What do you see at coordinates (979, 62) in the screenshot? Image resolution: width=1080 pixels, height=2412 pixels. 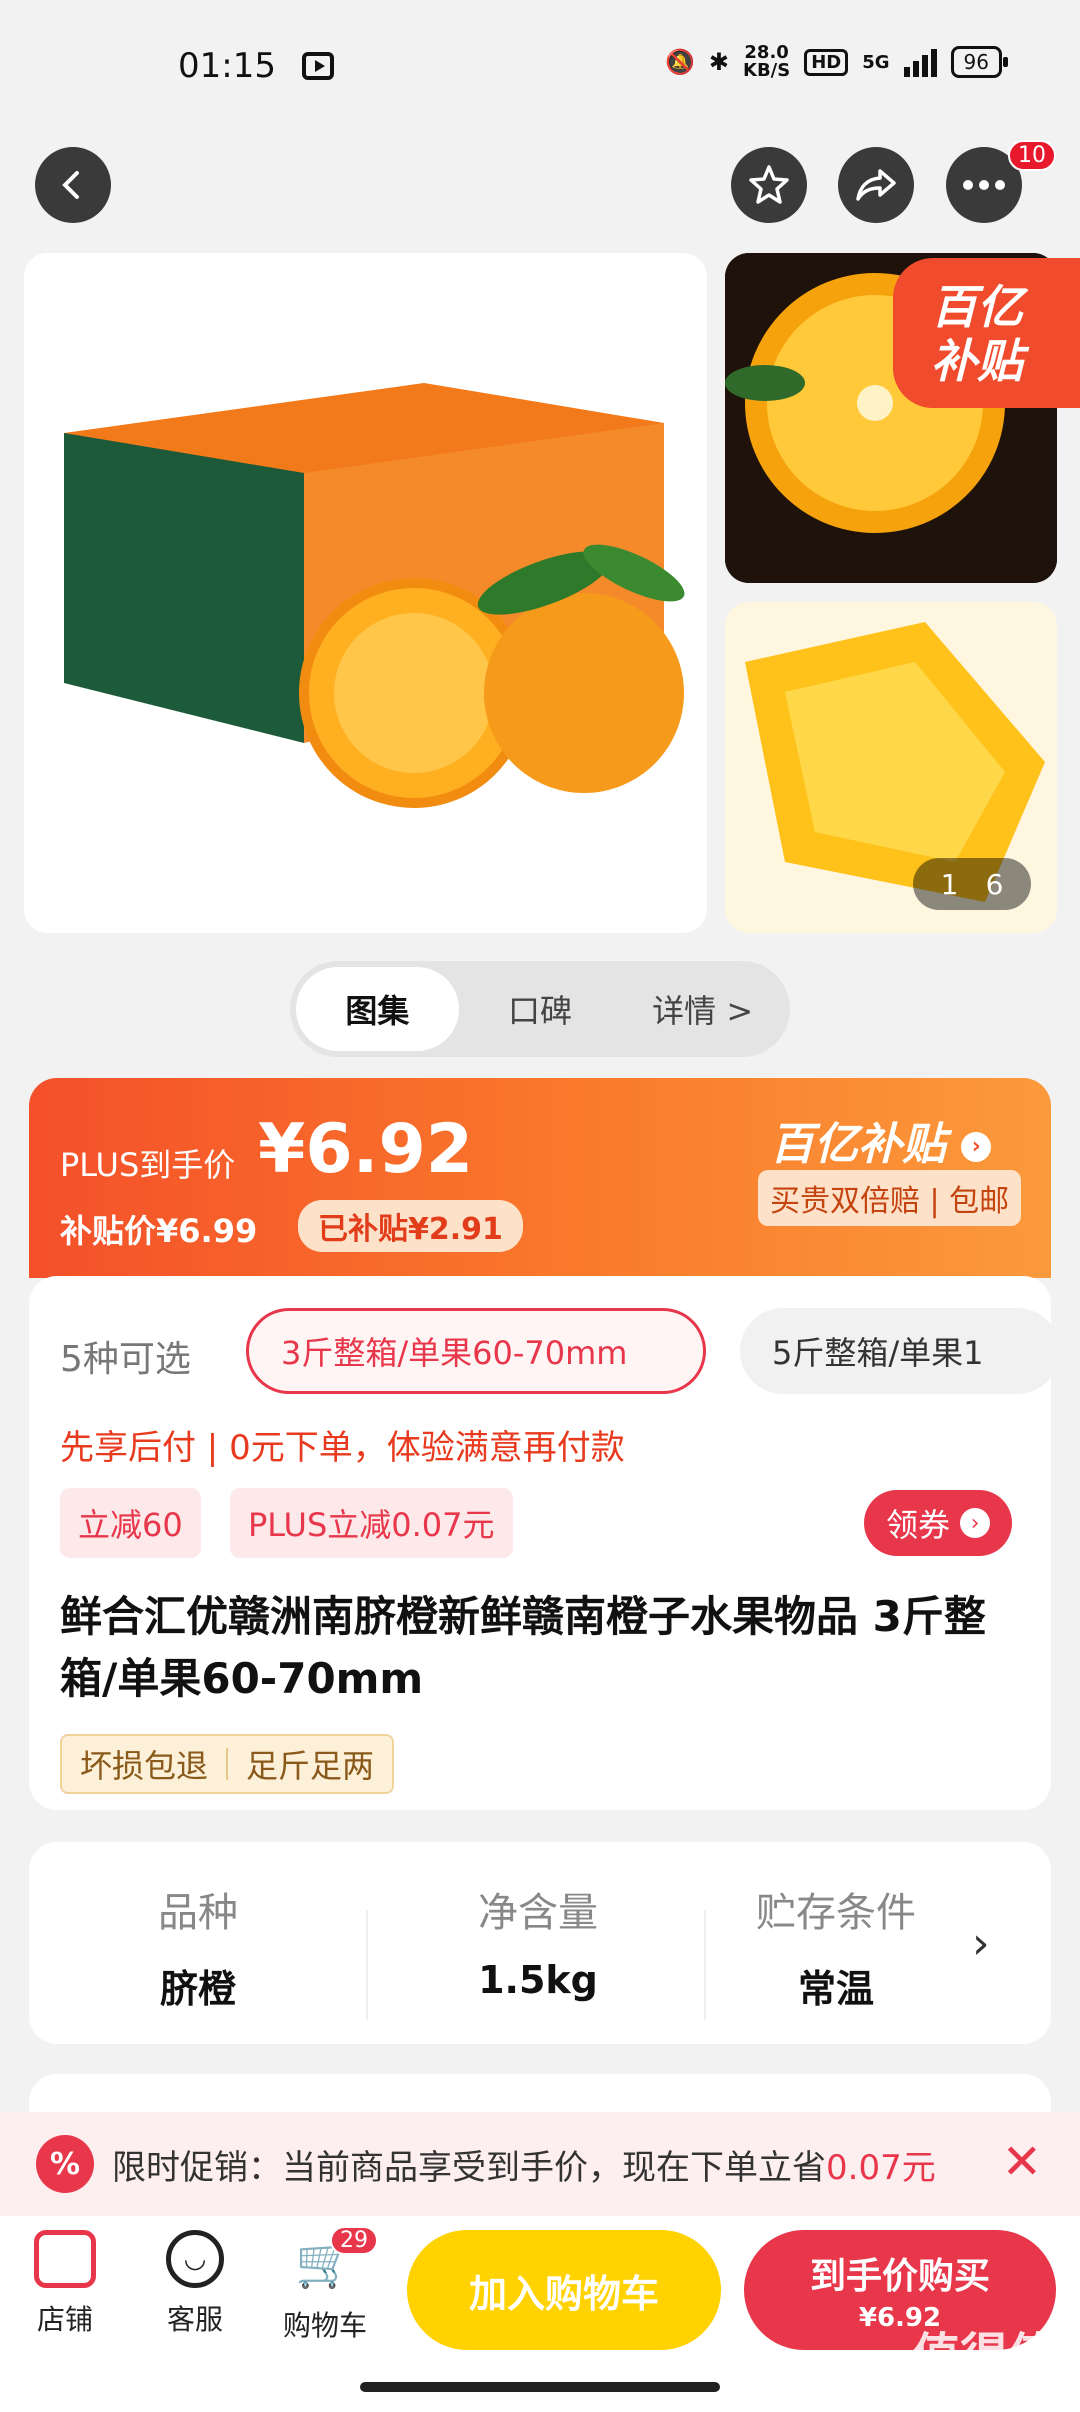 I see `battery-icon: 96` at bounding box center [979, 62].